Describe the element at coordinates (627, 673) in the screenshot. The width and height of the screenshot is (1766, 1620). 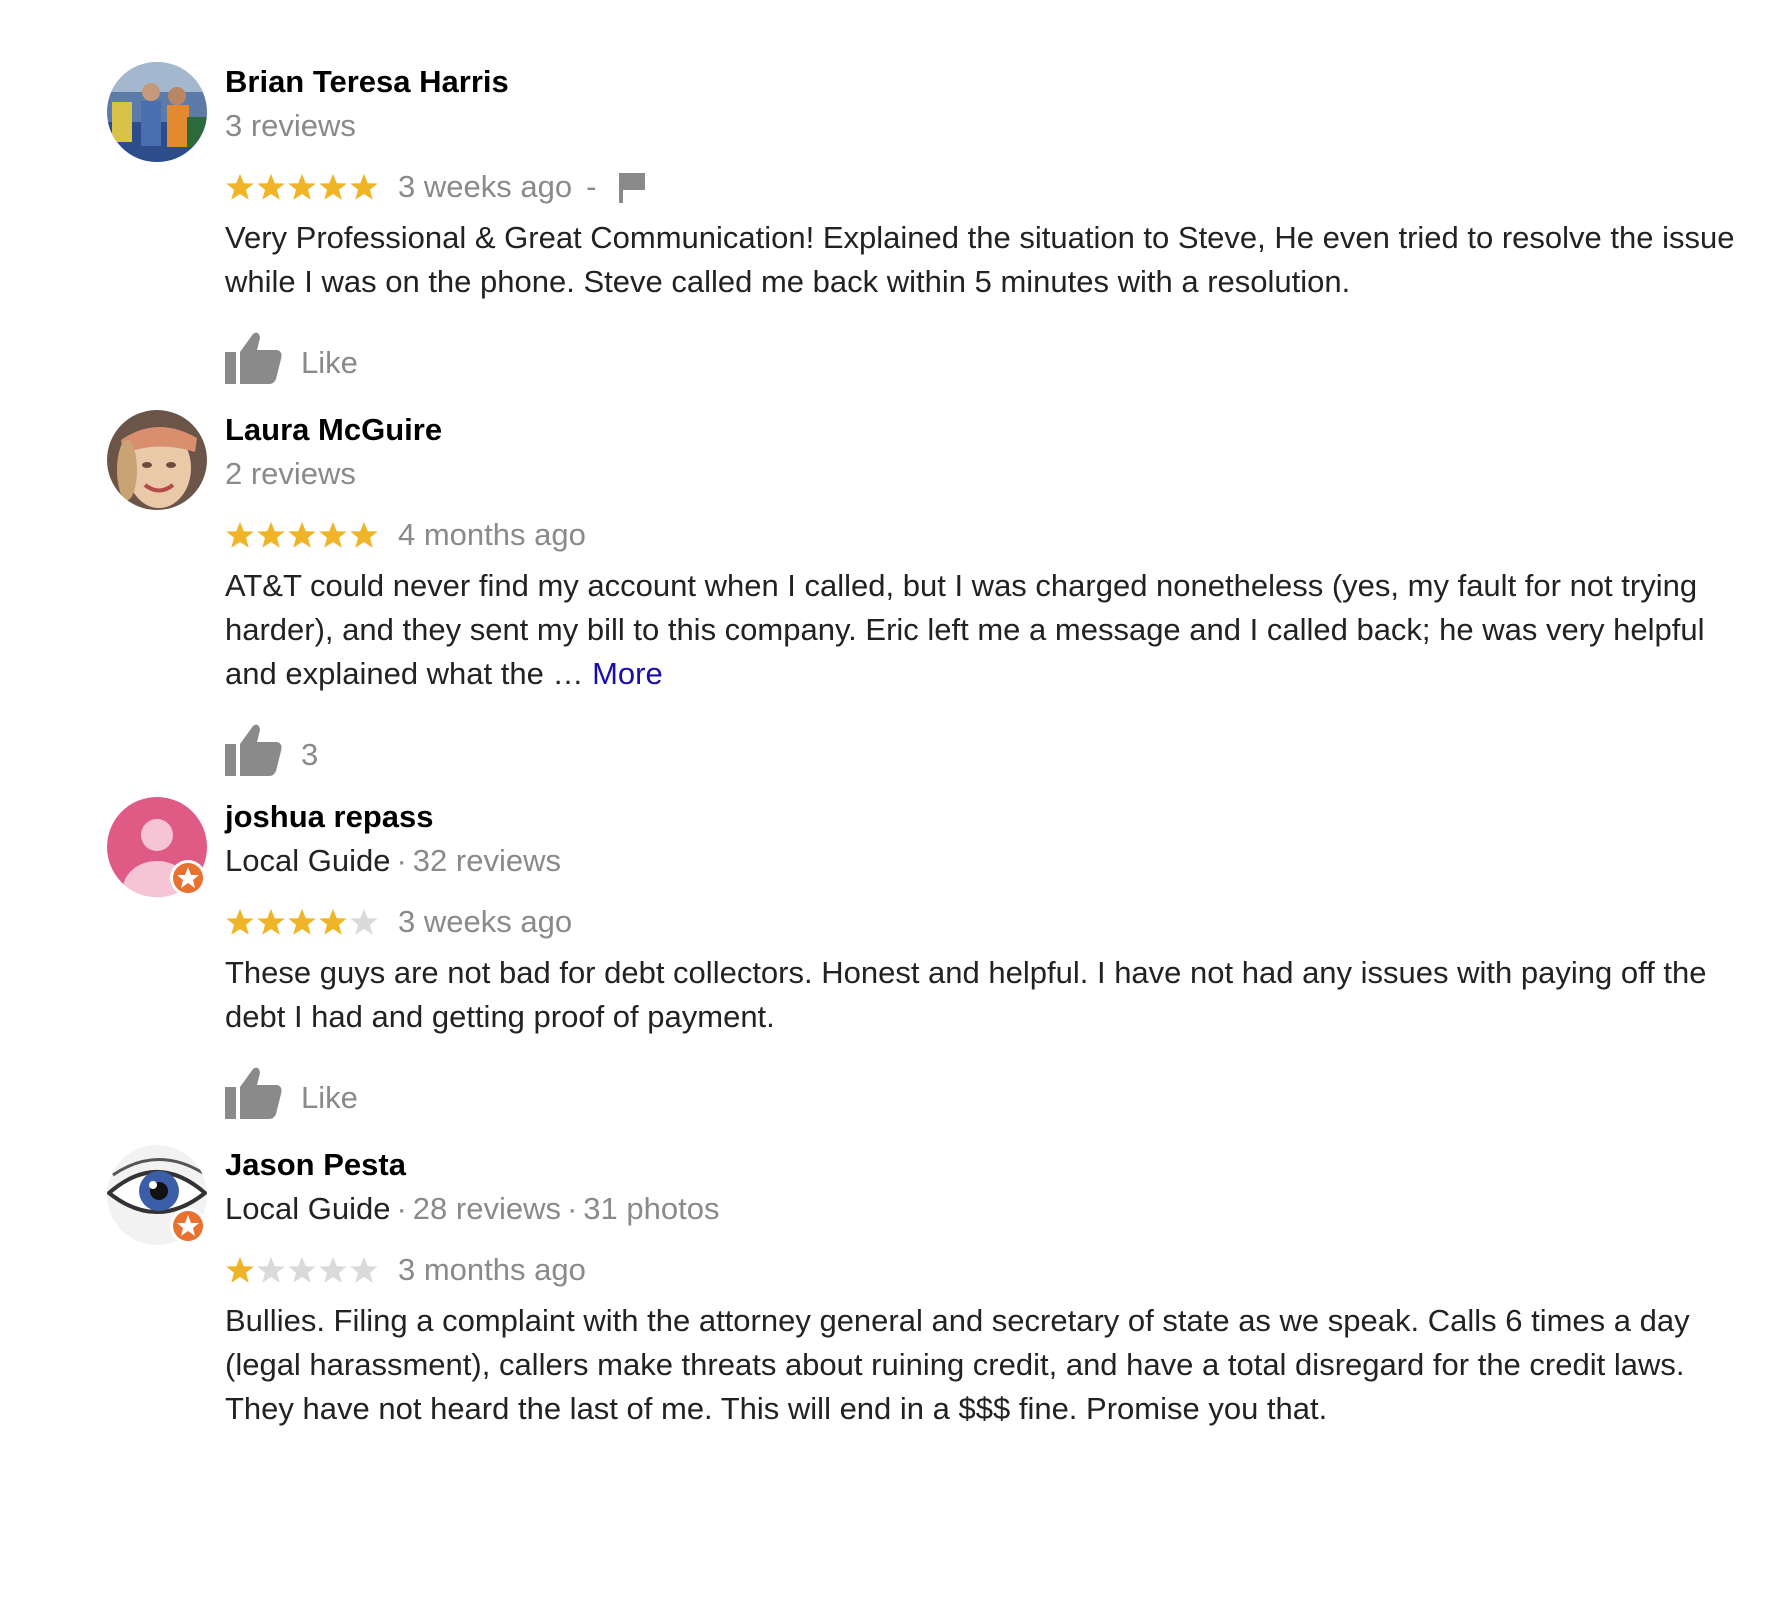
I see `more-link: More` at that location.